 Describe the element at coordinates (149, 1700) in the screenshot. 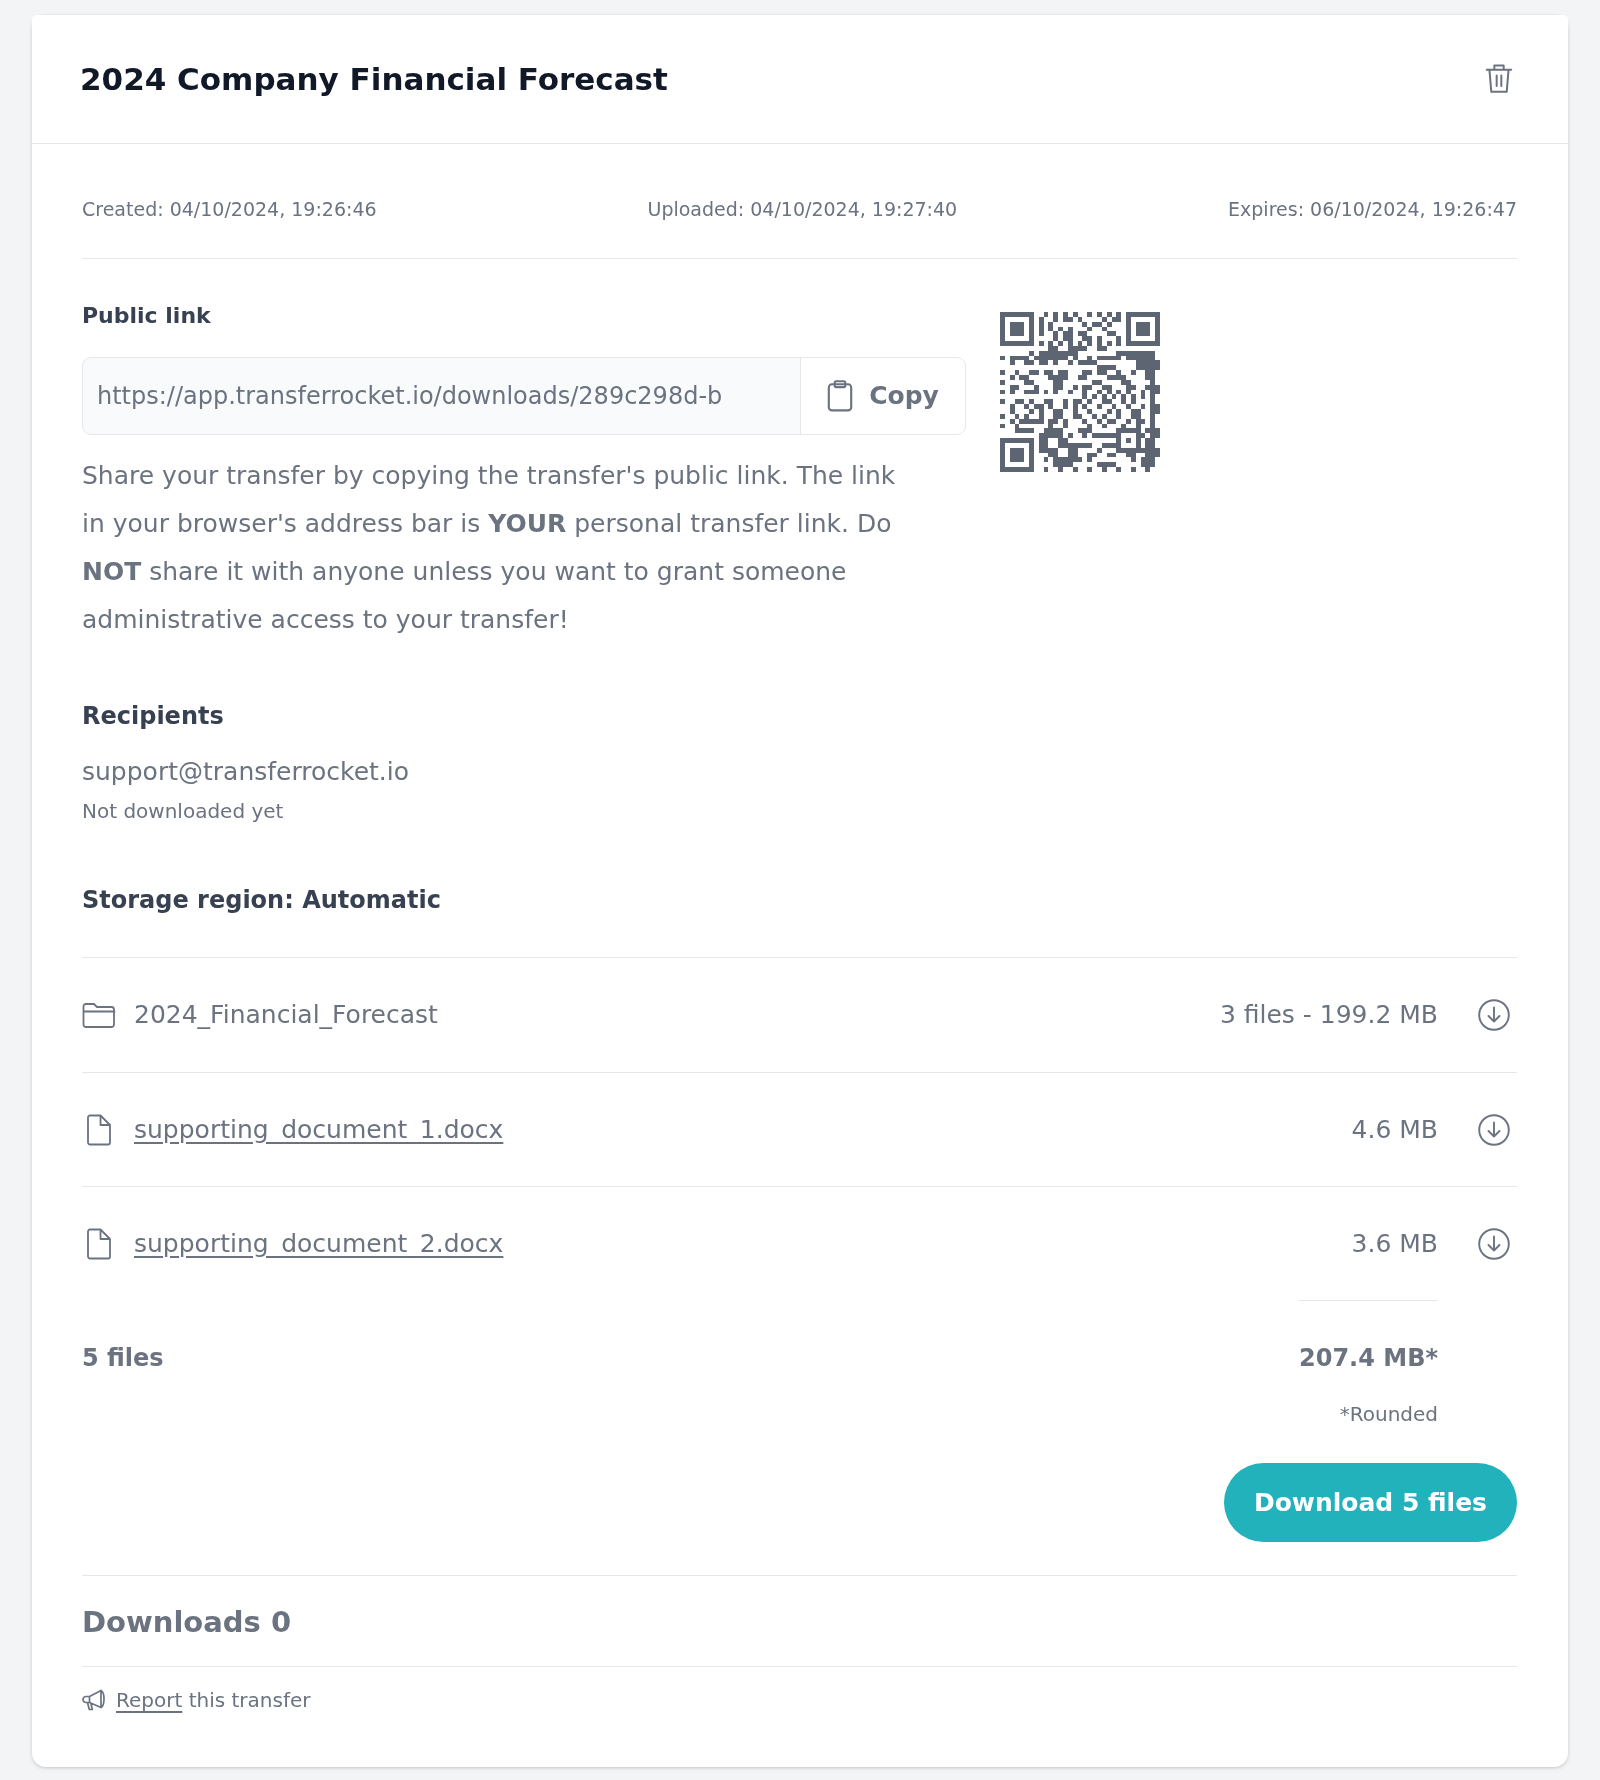

I see `report-link: Report` at that location.